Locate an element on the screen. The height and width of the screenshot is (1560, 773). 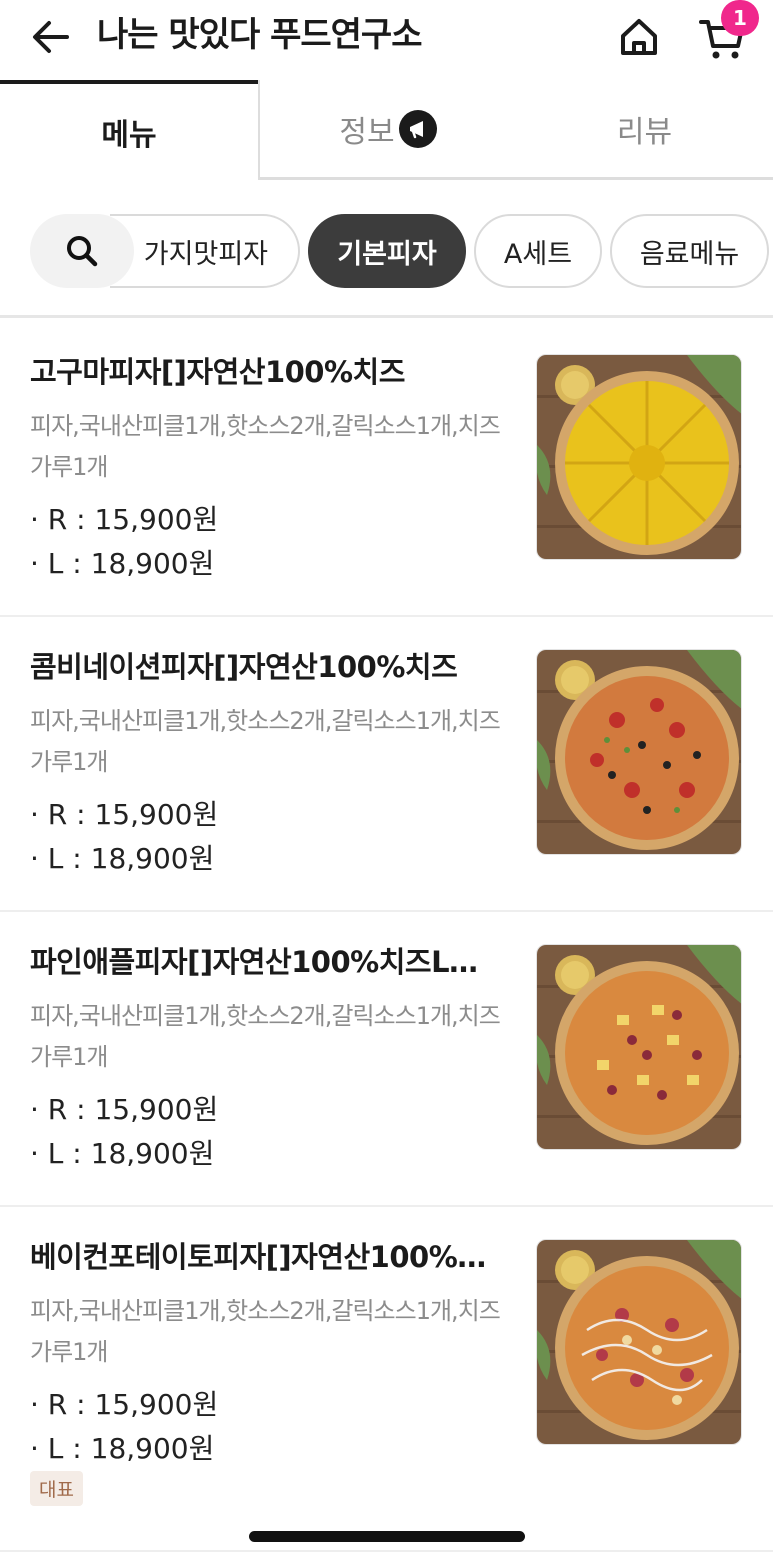
category-chip-eggplant: 가지맛피자 is located at coordinates (205, 251).